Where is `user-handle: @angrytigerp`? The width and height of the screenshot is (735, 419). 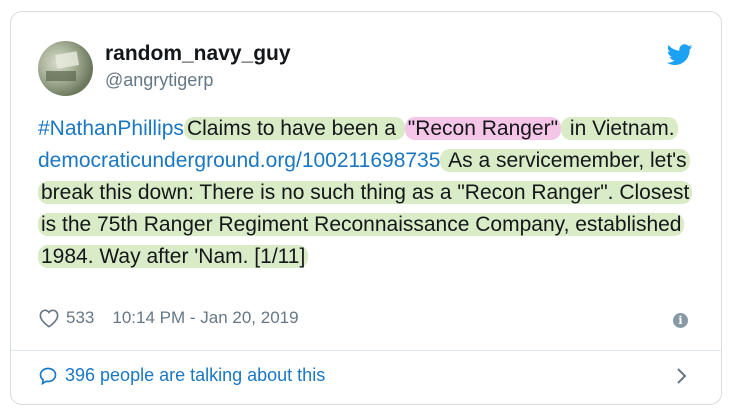
user-handle: @angrytigerp is located at coordinates (159, 80).